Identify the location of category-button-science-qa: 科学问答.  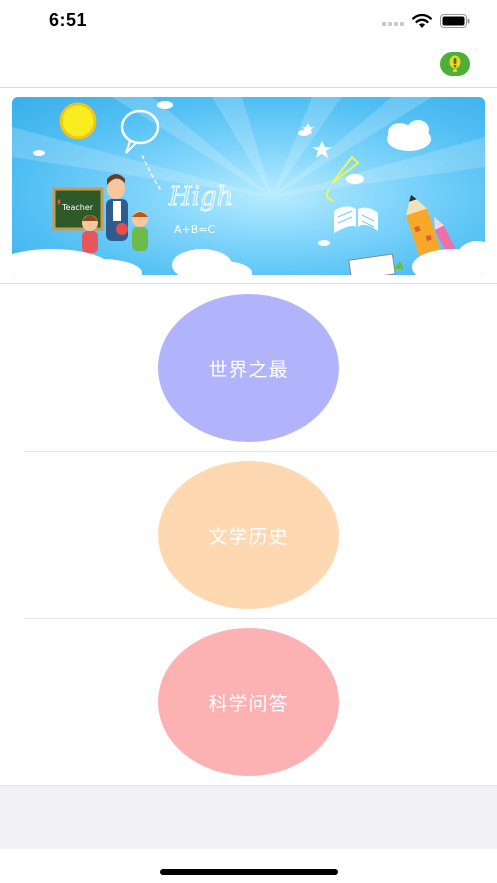
(248, 702).